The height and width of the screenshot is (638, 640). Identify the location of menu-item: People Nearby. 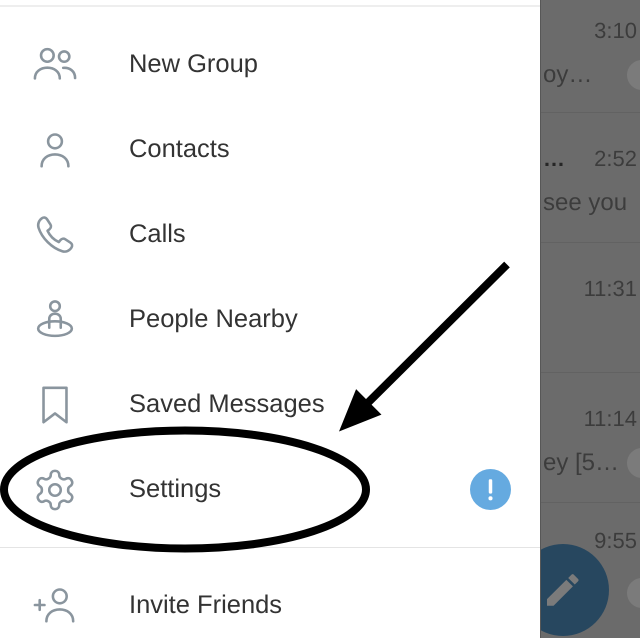
(270, 319).